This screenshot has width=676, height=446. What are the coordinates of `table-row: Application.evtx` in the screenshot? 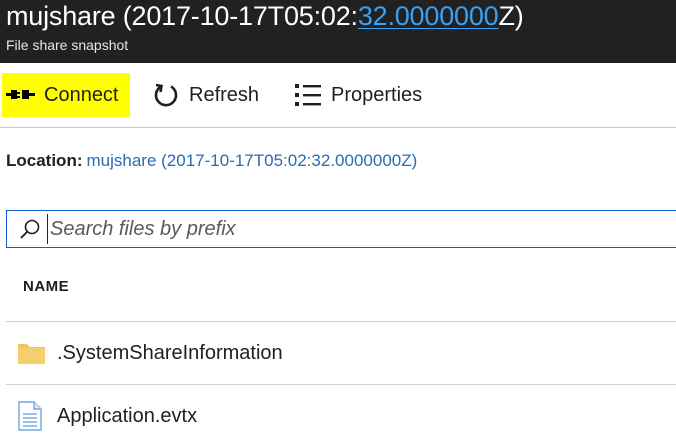 It's located at (341, 416).